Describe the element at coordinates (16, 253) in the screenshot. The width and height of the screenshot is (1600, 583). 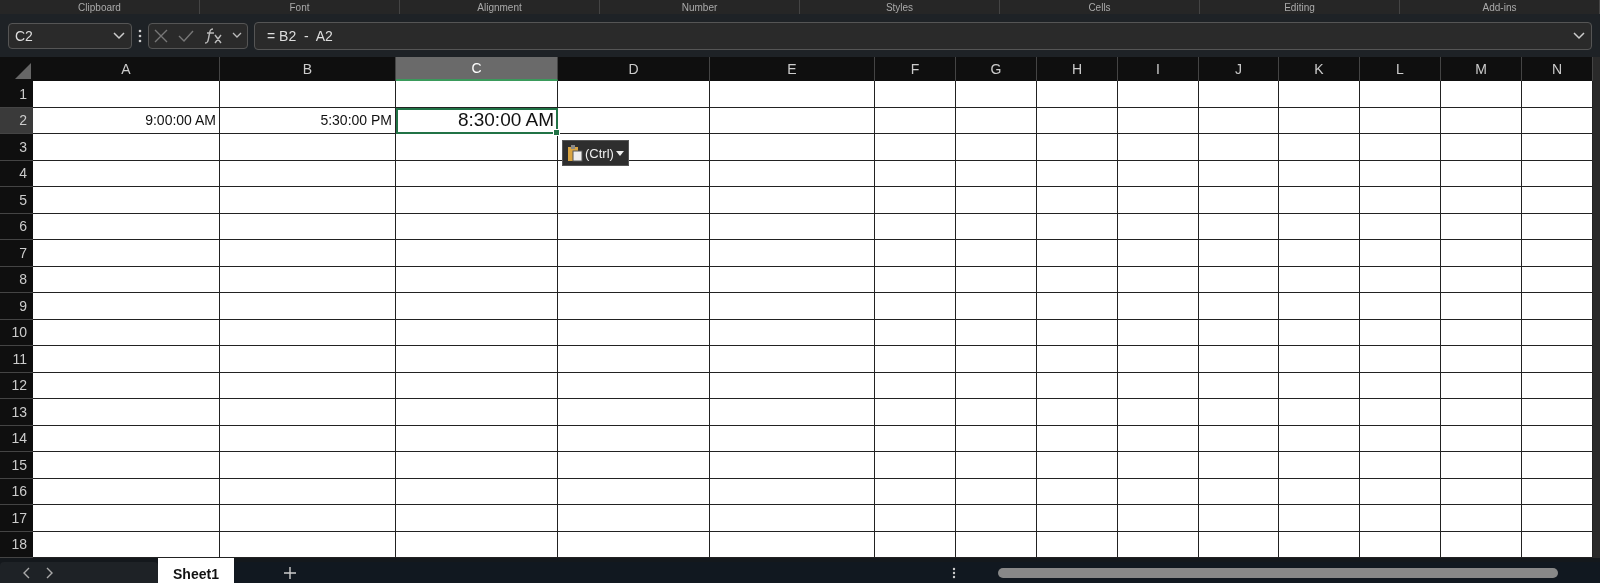
I see `row-header: 7` at that location.